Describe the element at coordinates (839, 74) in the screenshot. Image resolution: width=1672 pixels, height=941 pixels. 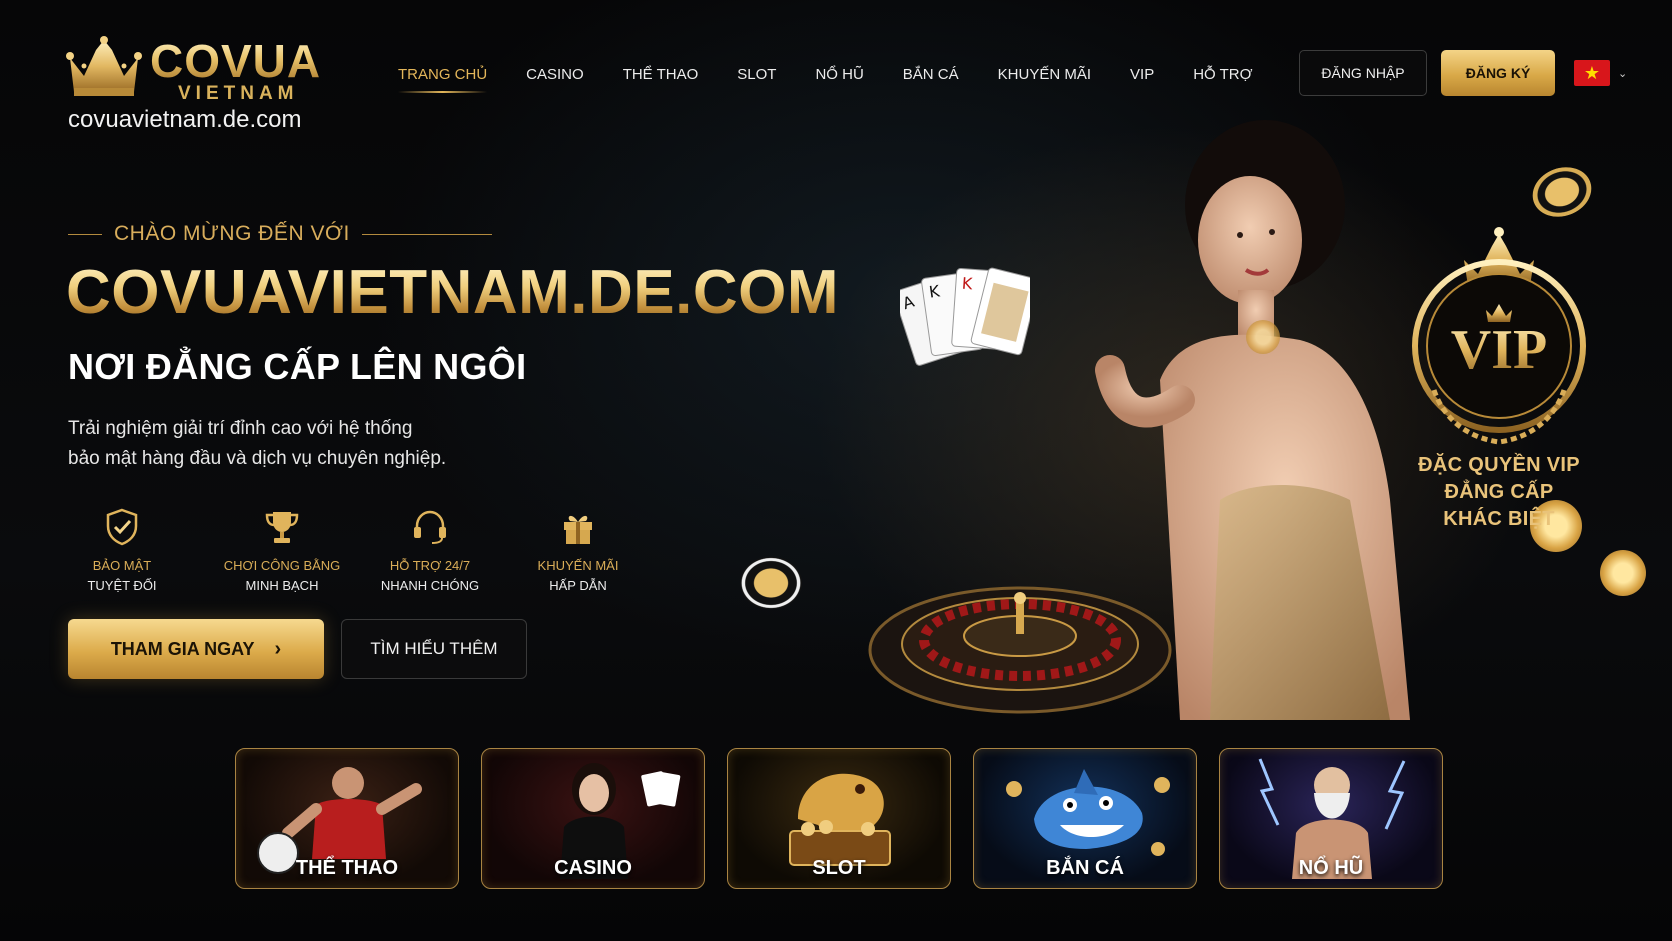
I see `nav-item-no-hu: NỔ HŨ` at that location.